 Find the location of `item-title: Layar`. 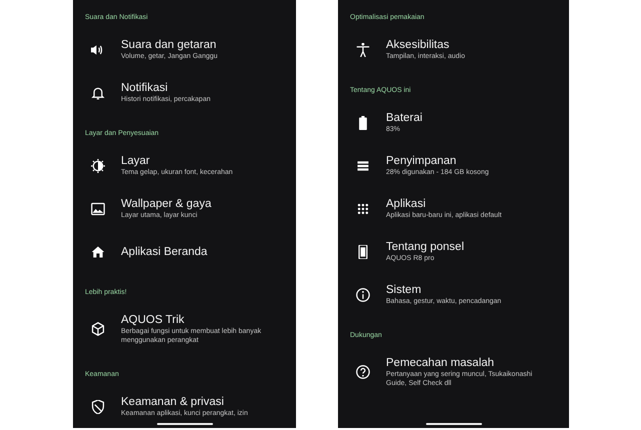

item-title: Layar is located at coordinates (177, 161).